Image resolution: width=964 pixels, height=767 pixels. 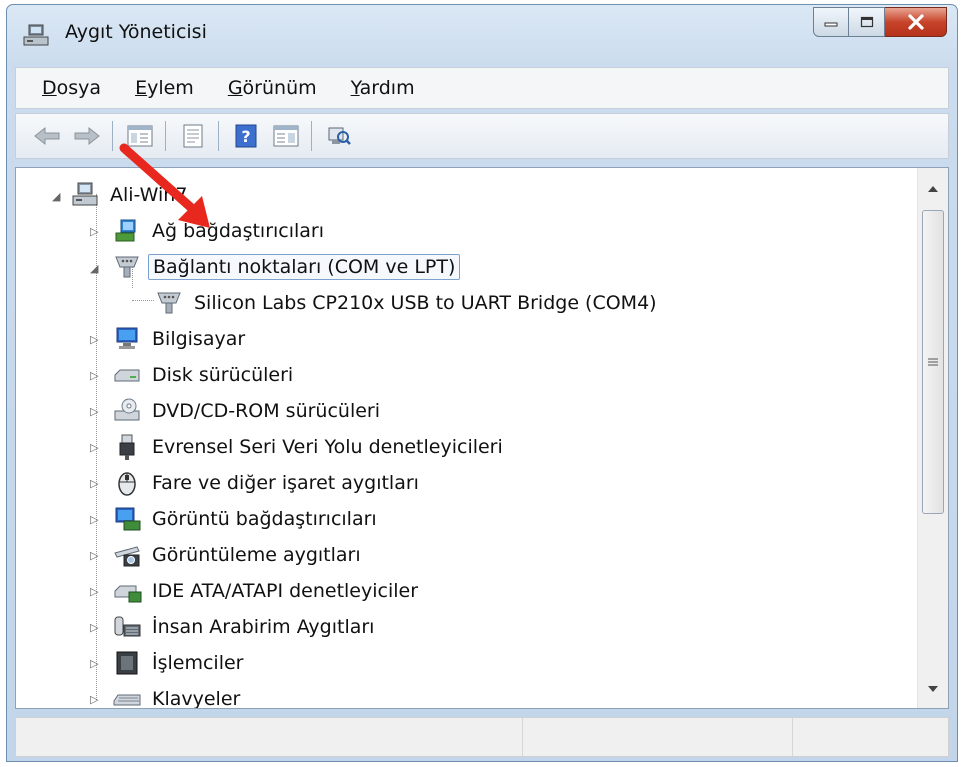 I want to click on tree-item-display-adapters: ▷ Görüntü bağdaştırıcıları, so click(x=235, y=519).